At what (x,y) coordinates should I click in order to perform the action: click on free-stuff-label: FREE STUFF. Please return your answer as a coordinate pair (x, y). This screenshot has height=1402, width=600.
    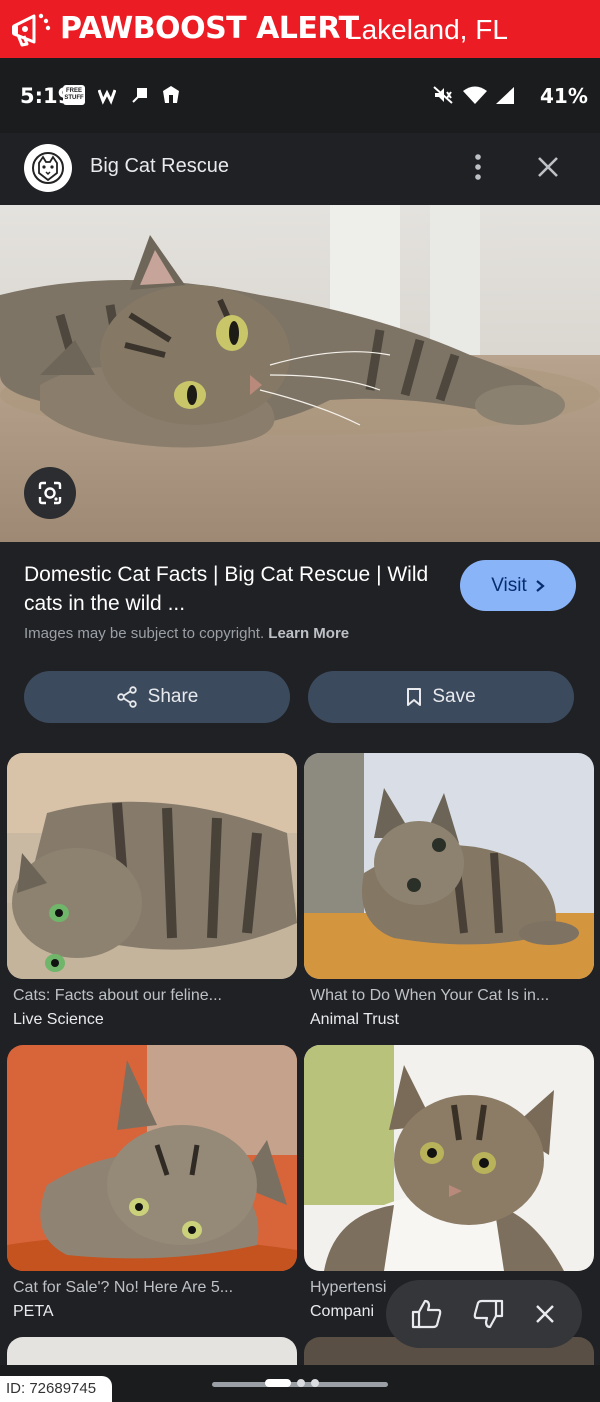
    Looking at the image, I should click on (74, 94).